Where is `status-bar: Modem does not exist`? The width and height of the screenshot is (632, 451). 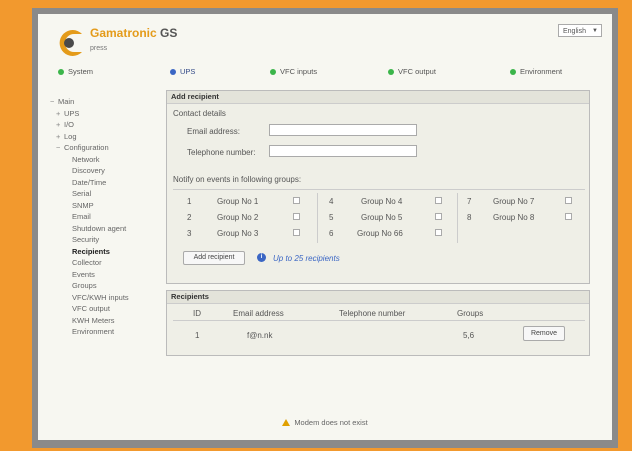 status-bar: Modem does not exist is located at coordinates (325, 423).